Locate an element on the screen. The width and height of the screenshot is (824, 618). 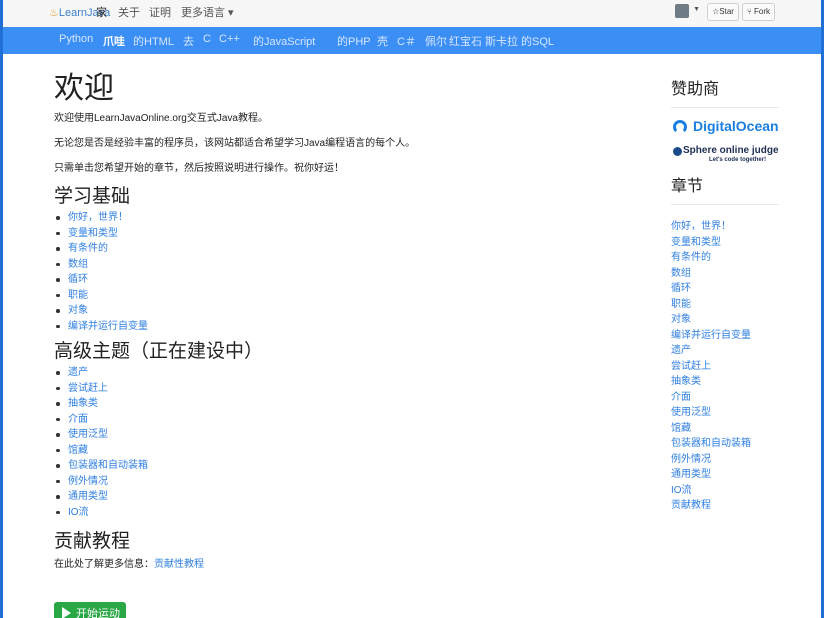
contribute-label: 在此处了解更多信息： is located at coordinates (104, 564).